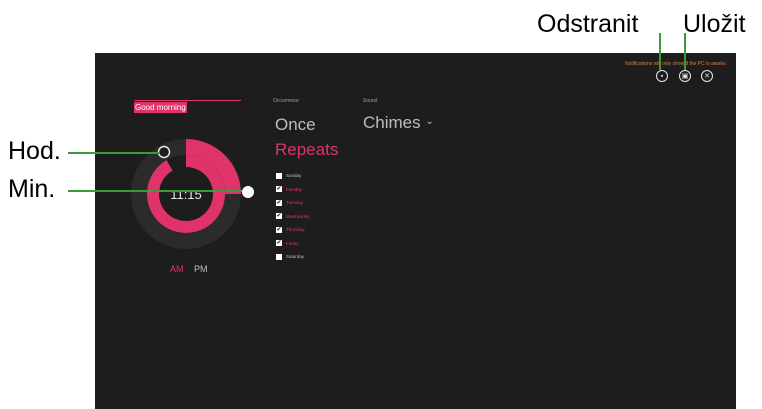 This screenshot has height=409, width=762. Describe the element at coordinates (714, 24) in the screenshot. I see `save-callout: Uložit` at that location.